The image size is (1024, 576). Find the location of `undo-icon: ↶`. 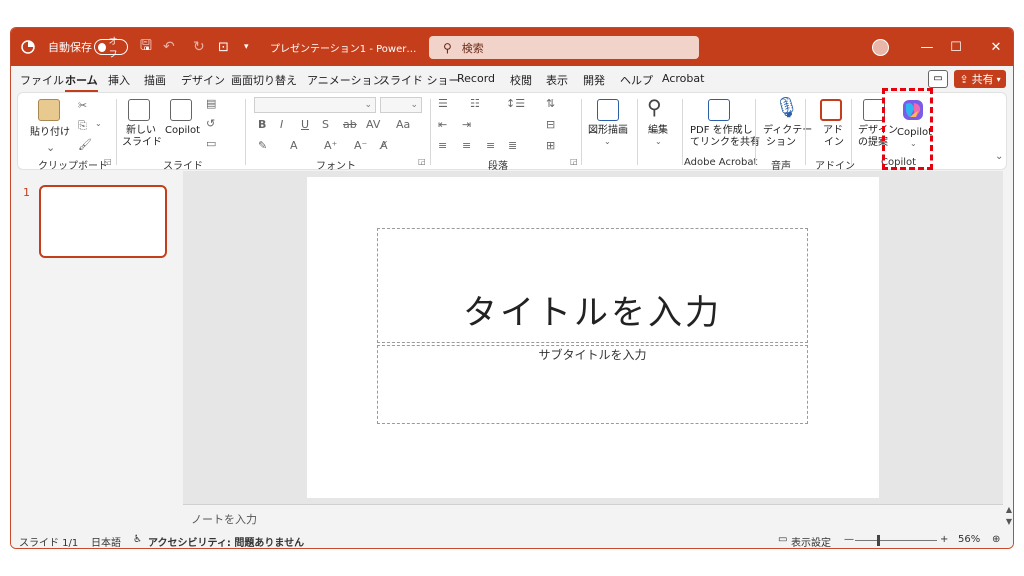

undo-icon: ↶ is located at coordinates (169, 47).